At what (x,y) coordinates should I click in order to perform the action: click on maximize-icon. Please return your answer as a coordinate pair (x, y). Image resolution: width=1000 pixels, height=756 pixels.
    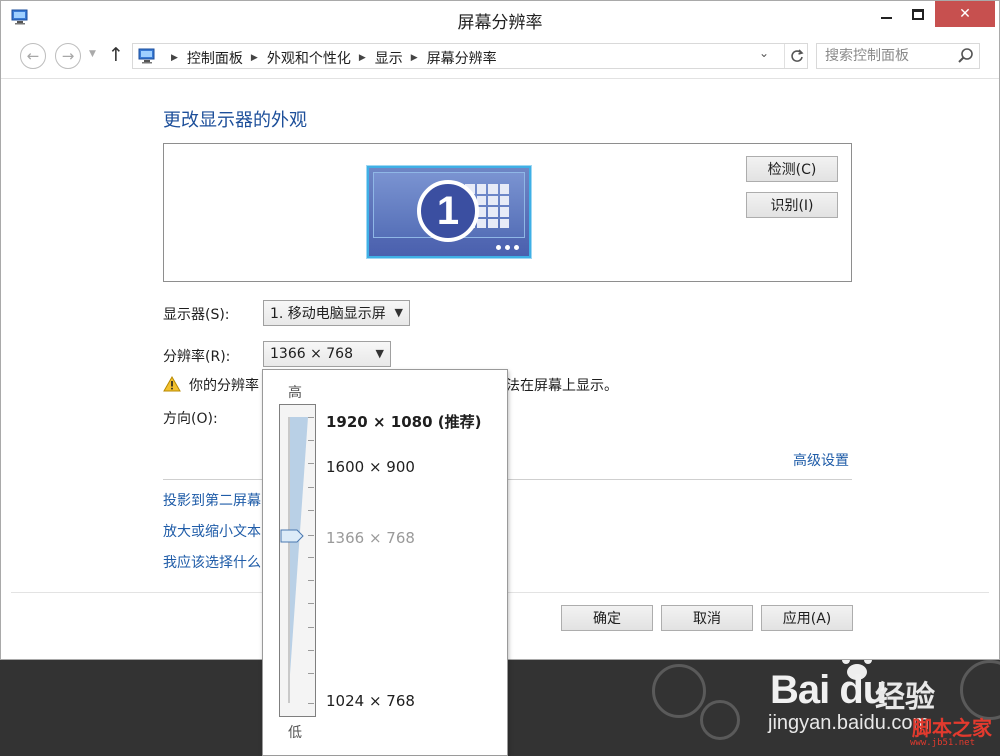
    Looking at the image, I should click on (918, 14).